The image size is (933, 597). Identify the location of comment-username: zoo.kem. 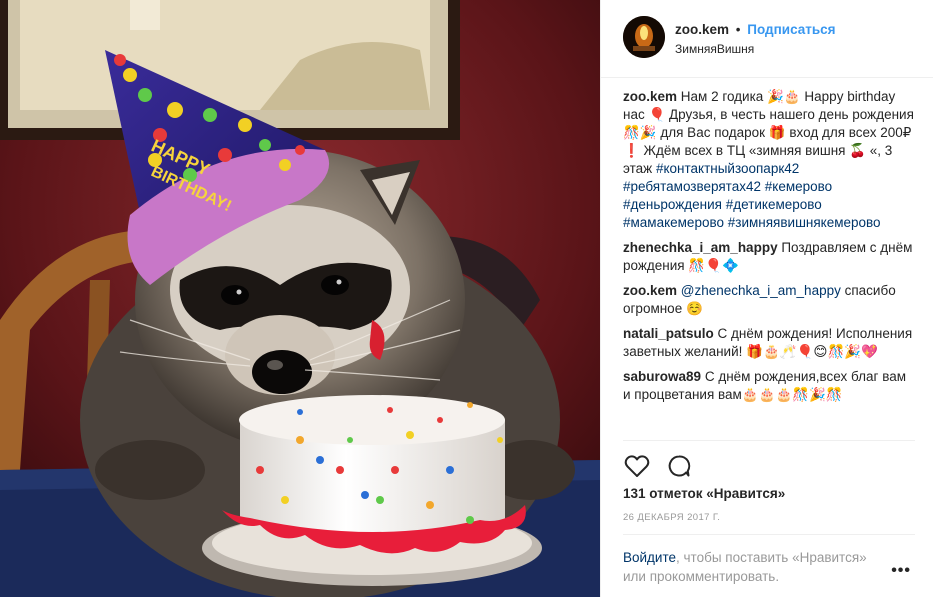
(650, 290).